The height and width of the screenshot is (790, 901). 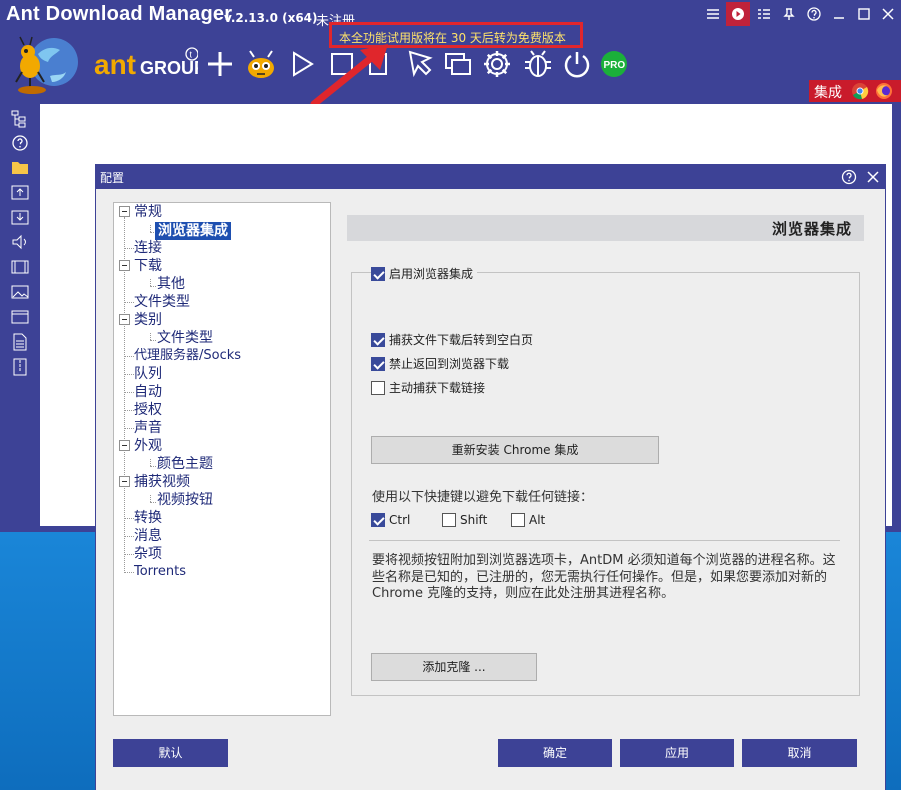 I want to click on tree-collapse-appearance, so click(x=124, y=445).